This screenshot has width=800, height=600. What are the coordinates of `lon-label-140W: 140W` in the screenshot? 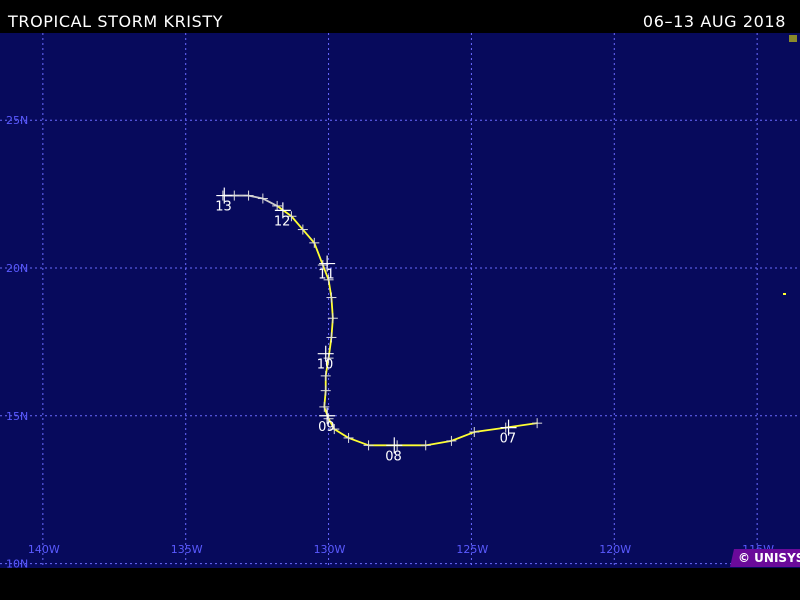 It's located at (44, 549).